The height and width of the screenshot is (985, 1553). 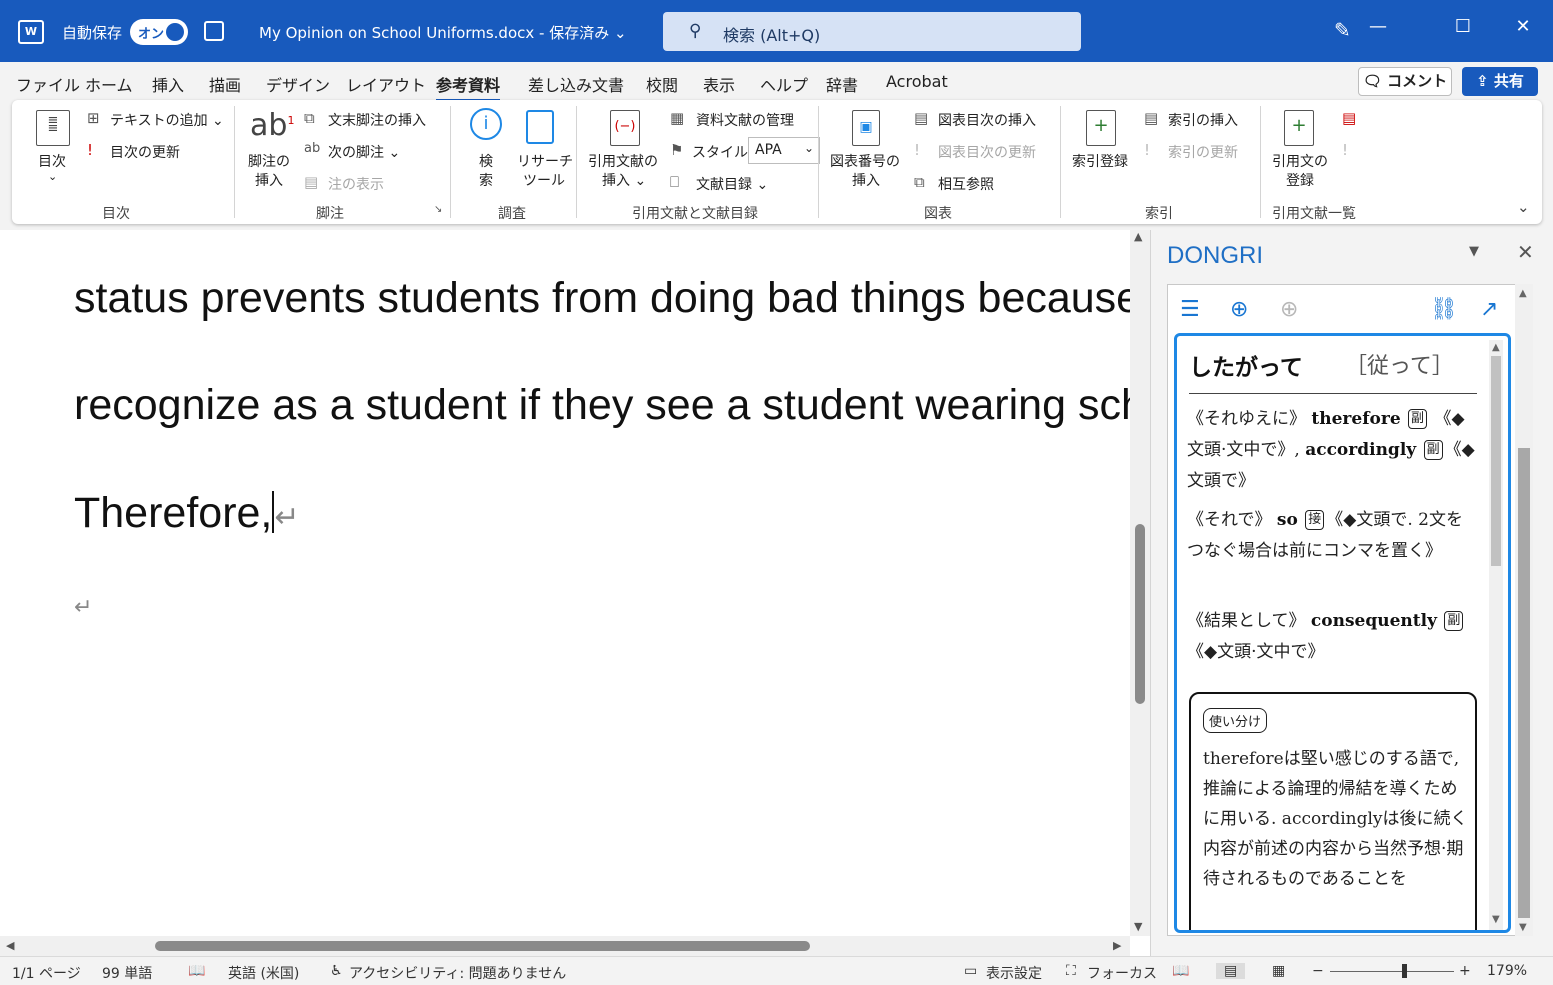 I want to click on previous-entry-icon: ⊕, so click(x=1239, y=309).